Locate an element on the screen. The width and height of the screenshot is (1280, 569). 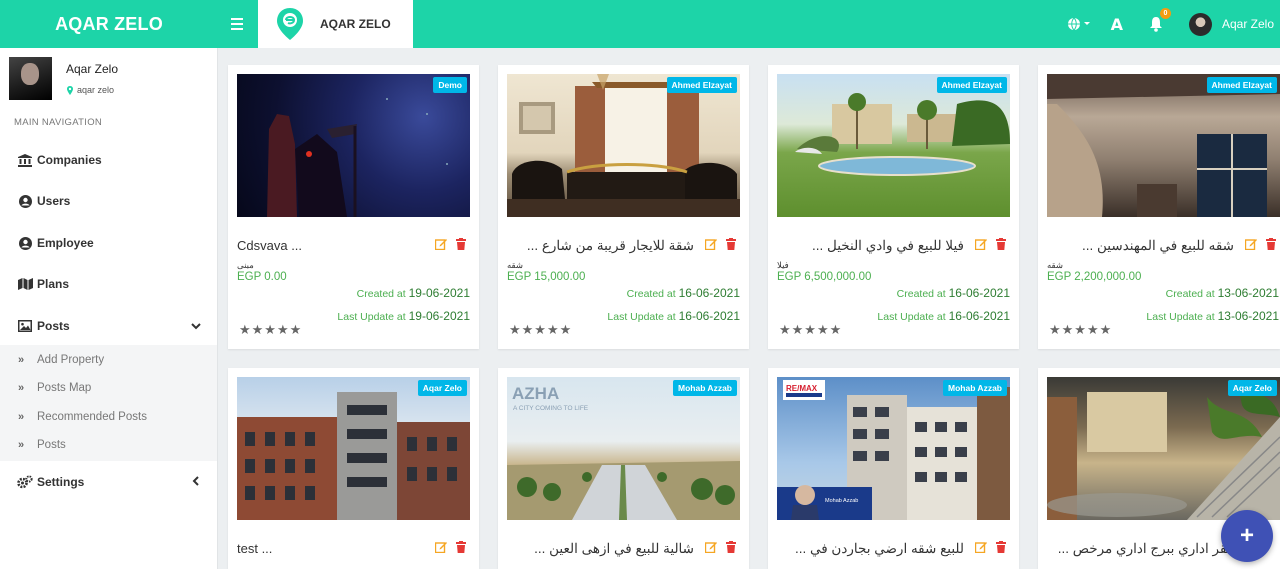
sidebar-user-sub: aqar zelo is located at coordinates (96, 90).